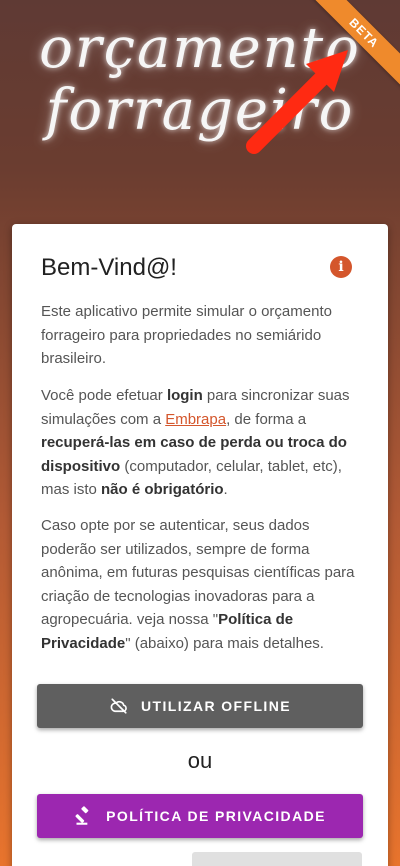 The width and height of the screenshot is (400, 866). What do you see at coordinates (82, 815) in the screenshot?
I see `gavel-icon` at bounding box center [82, 815].